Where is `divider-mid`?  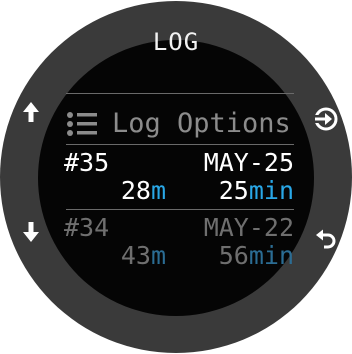
divider-mid is located at coordinates (180, 144).